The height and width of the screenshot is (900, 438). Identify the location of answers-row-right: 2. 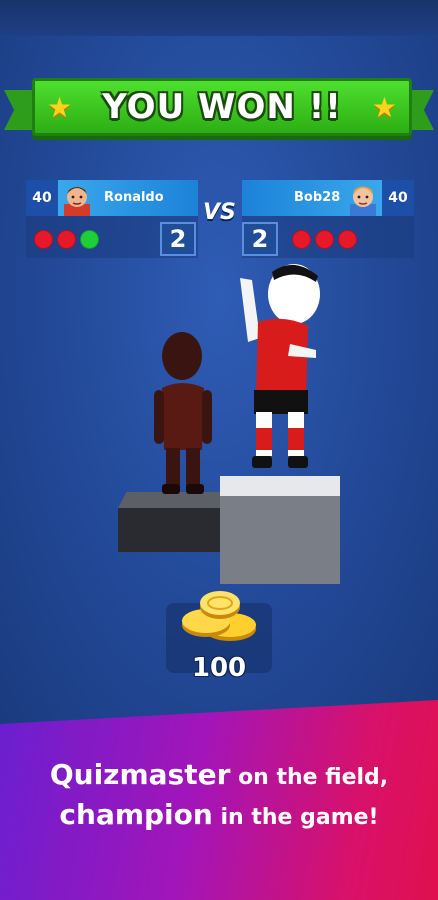
(328, 239).